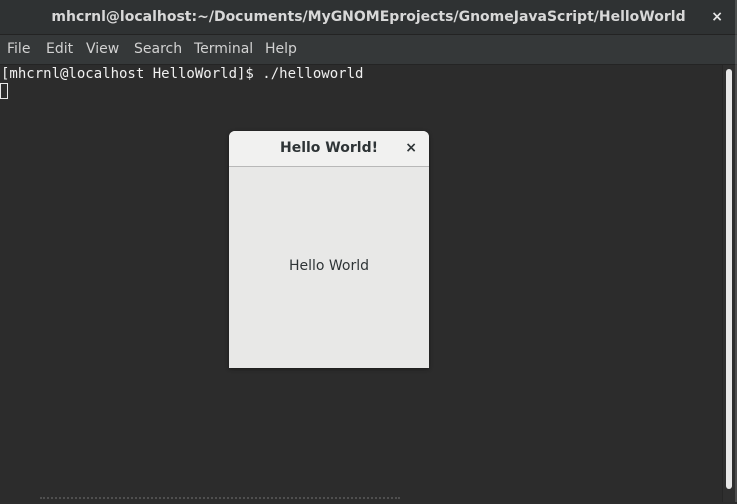 Image resolution: width=737 pixels, height=504 pixels. I want to click on menu-item-help: Help, so click(281, 49).